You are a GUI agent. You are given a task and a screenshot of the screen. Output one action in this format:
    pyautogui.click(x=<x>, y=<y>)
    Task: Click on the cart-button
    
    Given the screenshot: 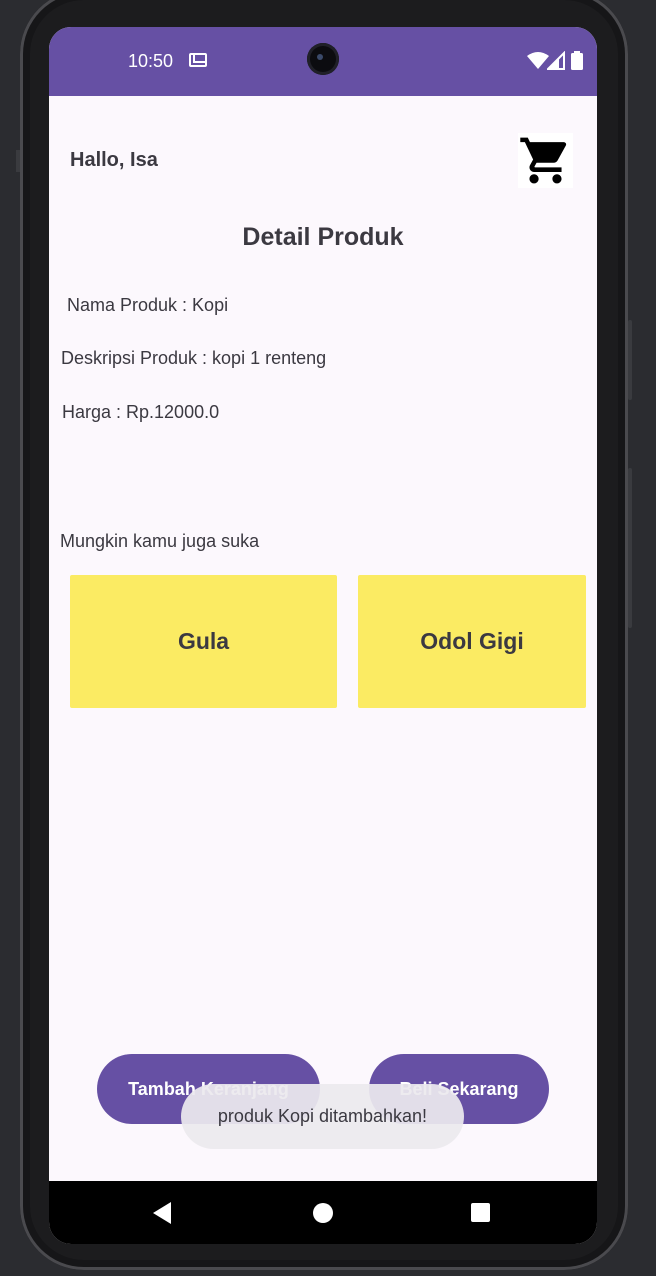 What is the action you would take?
    pyautogui.click(x=545, y=160)
    